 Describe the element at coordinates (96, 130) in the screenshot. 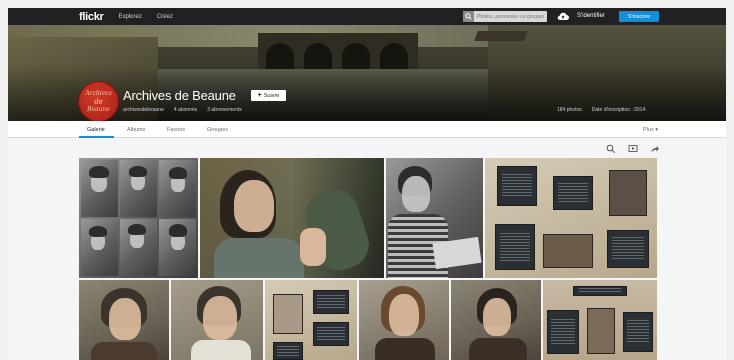

I see `tab-gallery: Galerie` at that location.